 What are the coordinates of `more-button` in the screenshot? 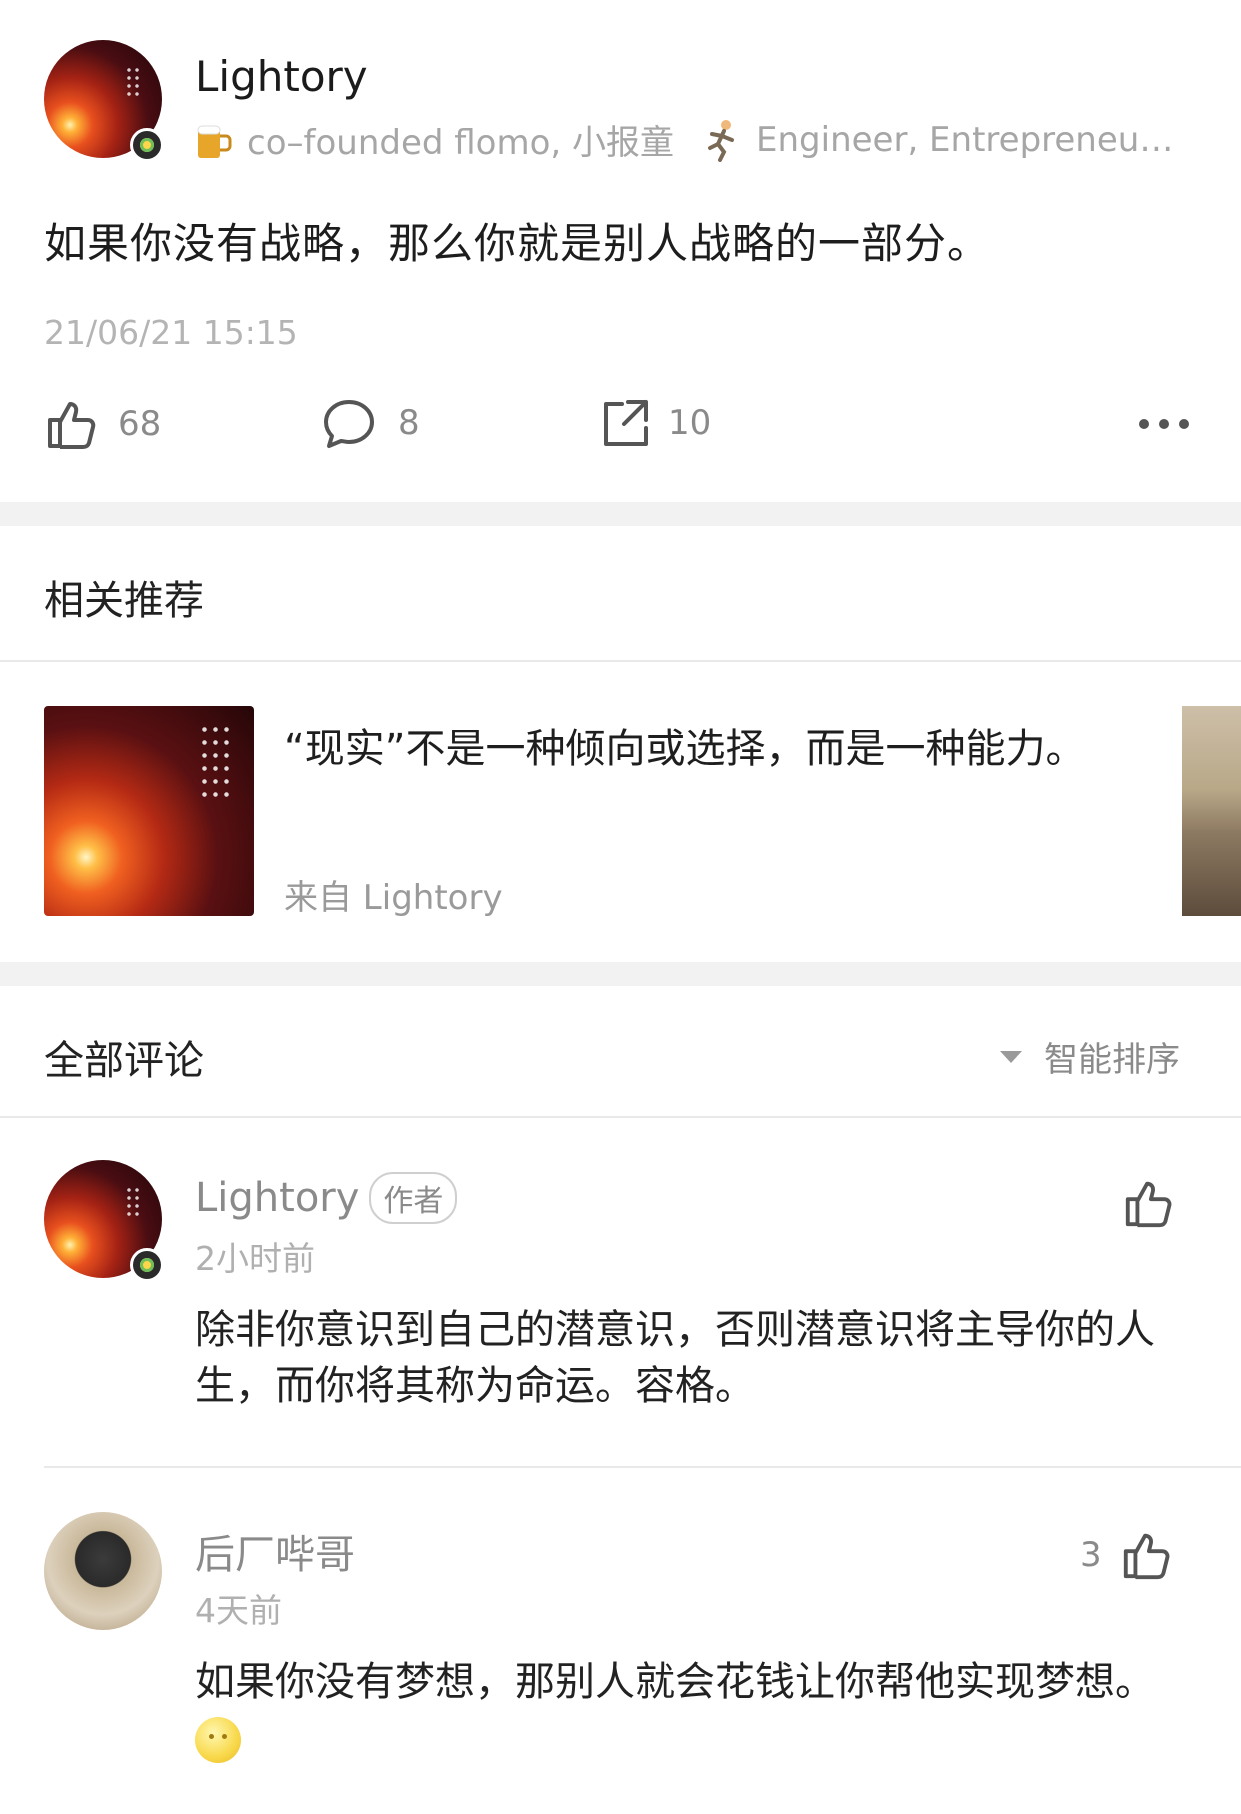 It's located at (1164, 424).